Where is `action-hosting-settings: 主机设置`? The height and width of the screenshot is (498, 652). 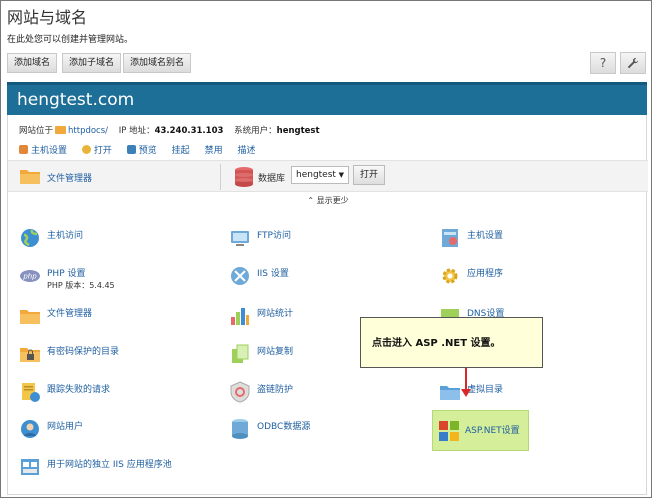
action-hosting-settings: 主机设置 is located at coordinates (43, 149).